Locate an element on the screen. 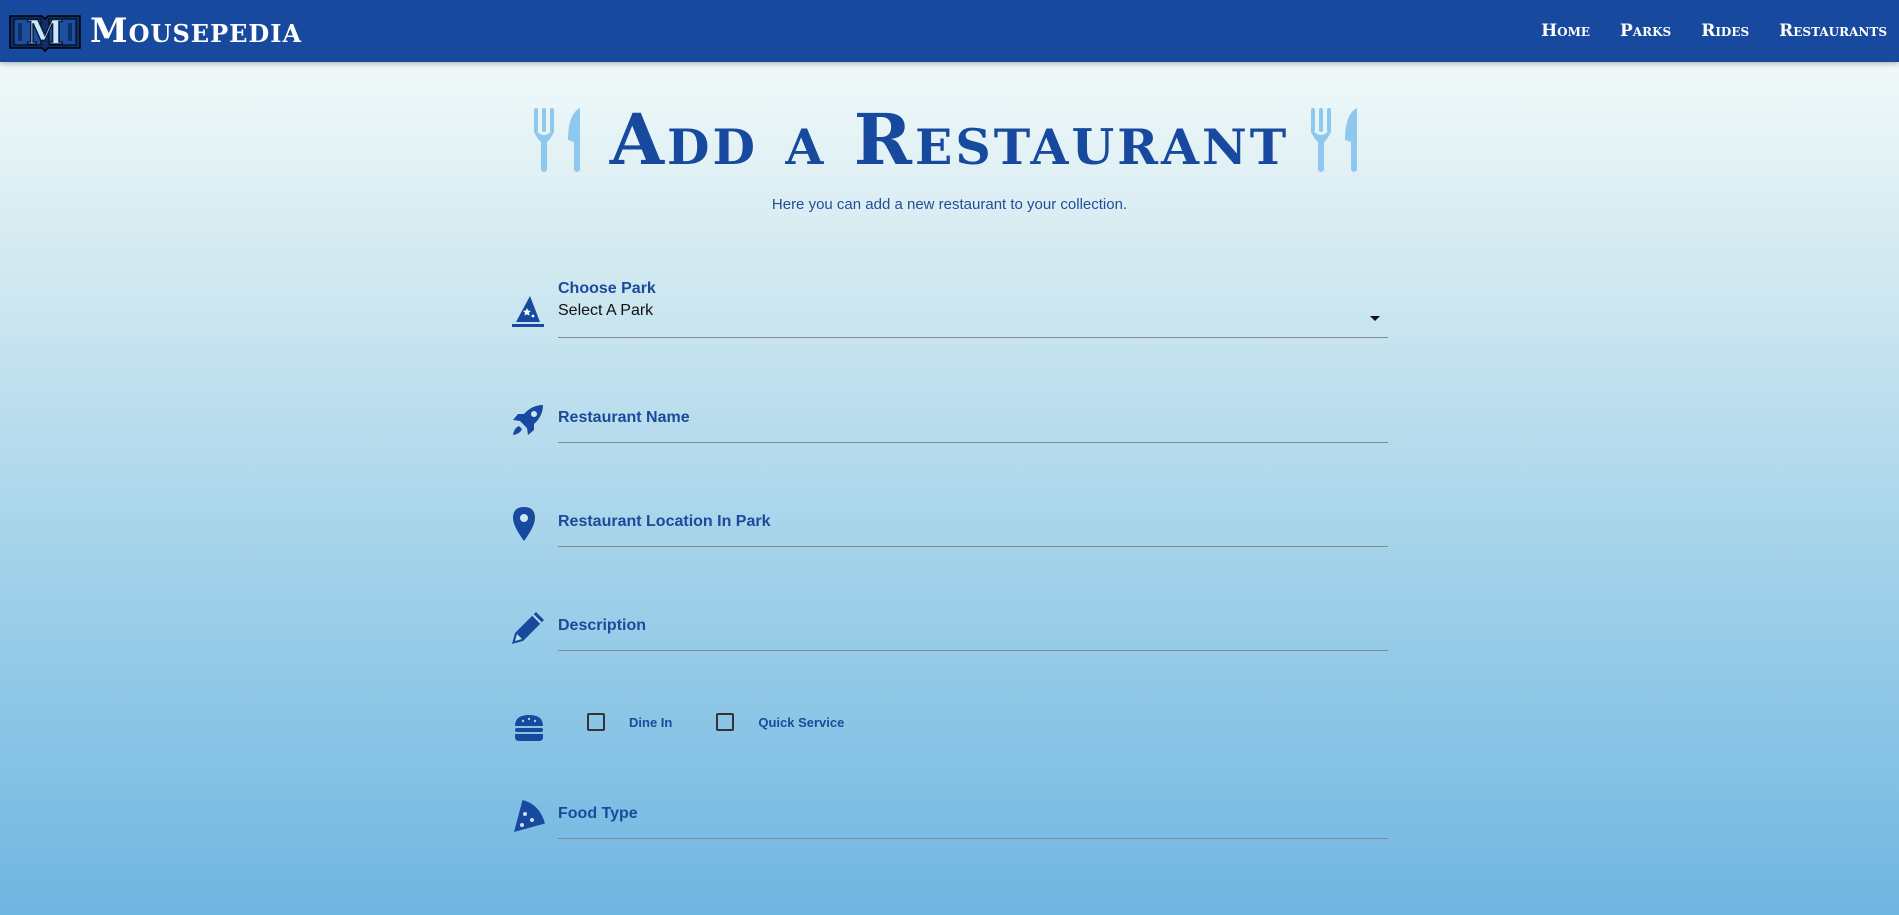 The height and width of the screenshot is (915, 1899). description-label: Description is located at coordinates (602, 625).